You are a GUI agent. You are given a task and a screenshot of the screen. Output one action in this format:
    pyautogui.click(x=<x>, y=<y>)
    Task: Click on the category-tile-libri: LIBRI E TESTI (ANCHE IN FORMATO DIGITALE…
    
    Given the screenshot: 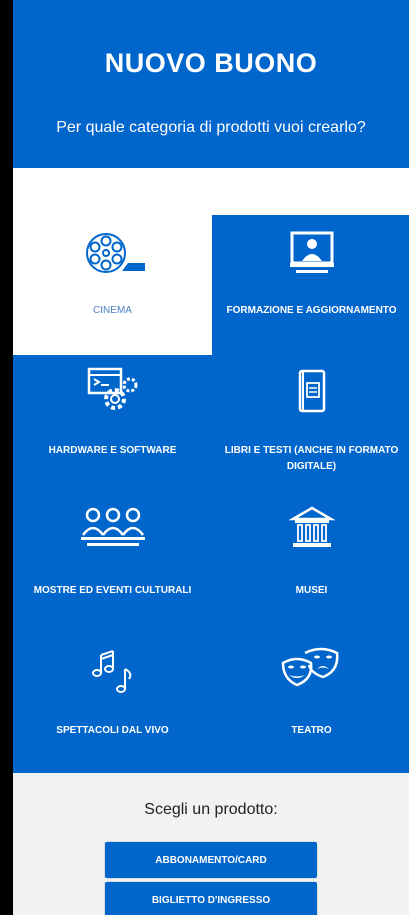 What is the action you would take?
    pyautogui.click(x=310, y=425)
    